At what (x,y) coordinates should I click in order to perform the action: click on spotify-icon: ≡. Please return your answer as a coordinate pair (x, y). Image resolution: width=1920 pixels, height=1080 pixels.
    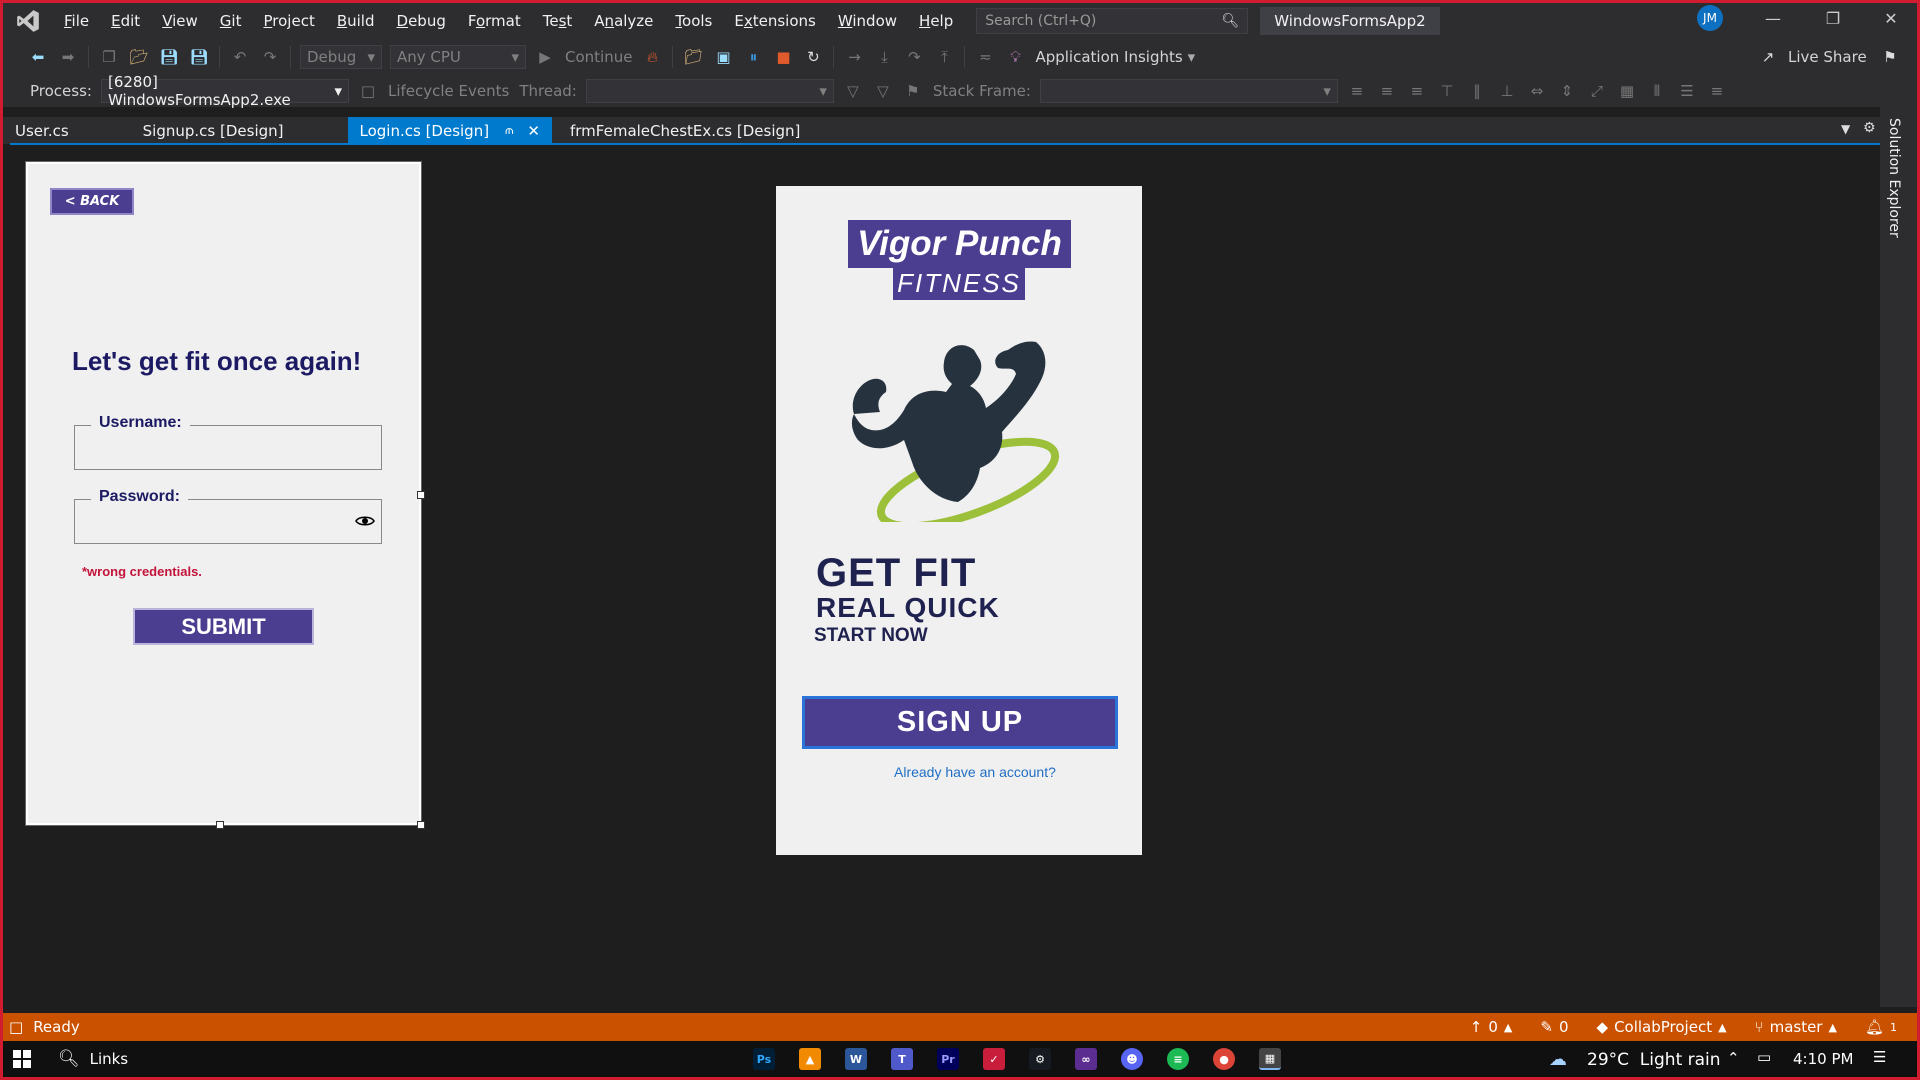
    Looking at the image, I should click on (1178, 1059).